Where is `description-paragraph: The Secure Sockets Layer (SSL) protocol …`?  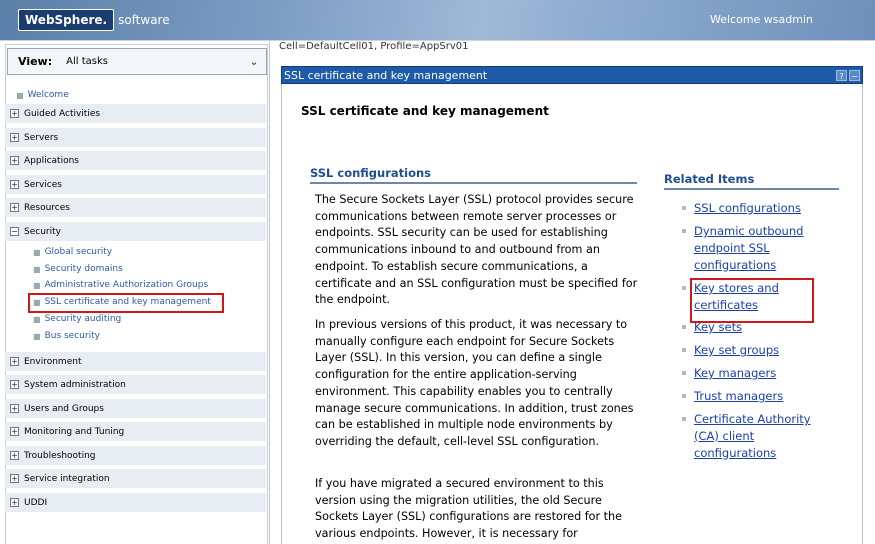 description-paragraph: The Secure Sockets Layer (SSL) protocol … is located at coordinates (476, 250).